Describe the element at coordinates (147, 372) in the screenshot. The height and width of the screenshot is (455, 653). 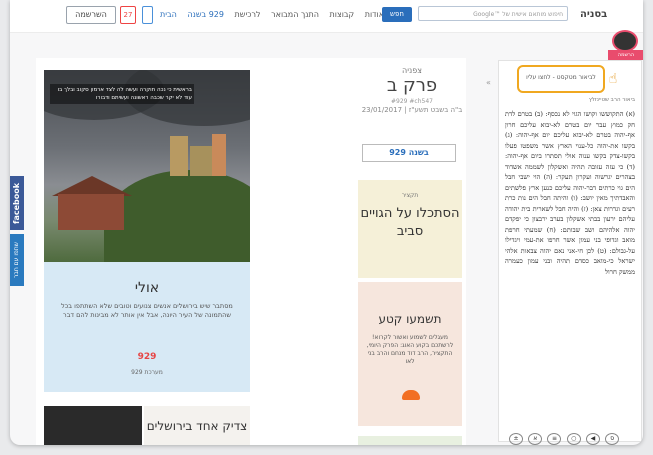
I see `brand-caption: מערכת 929` at that location.